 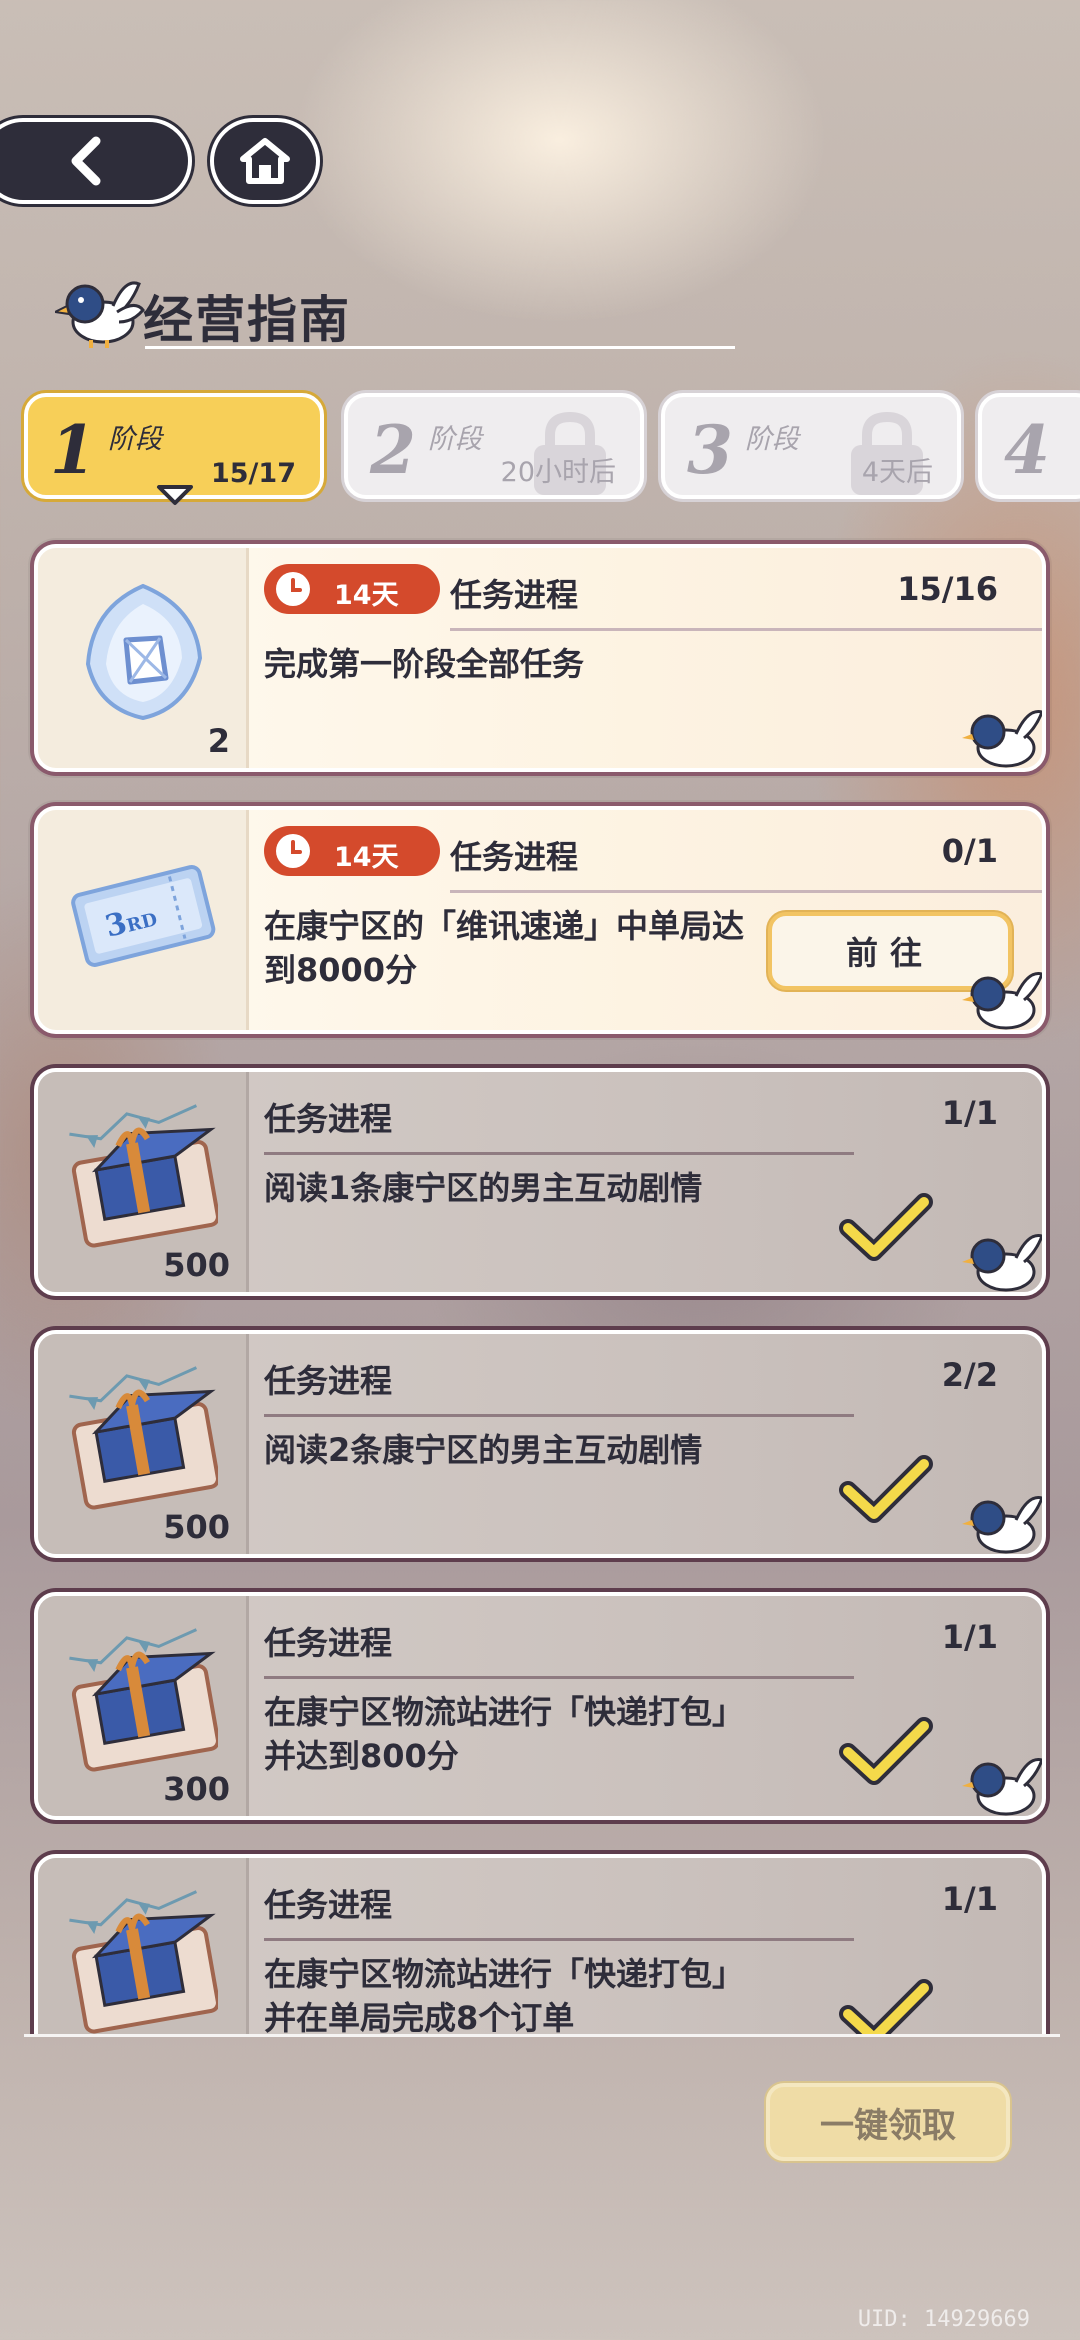 I want to click on back-button, so click(x=96, y=161).